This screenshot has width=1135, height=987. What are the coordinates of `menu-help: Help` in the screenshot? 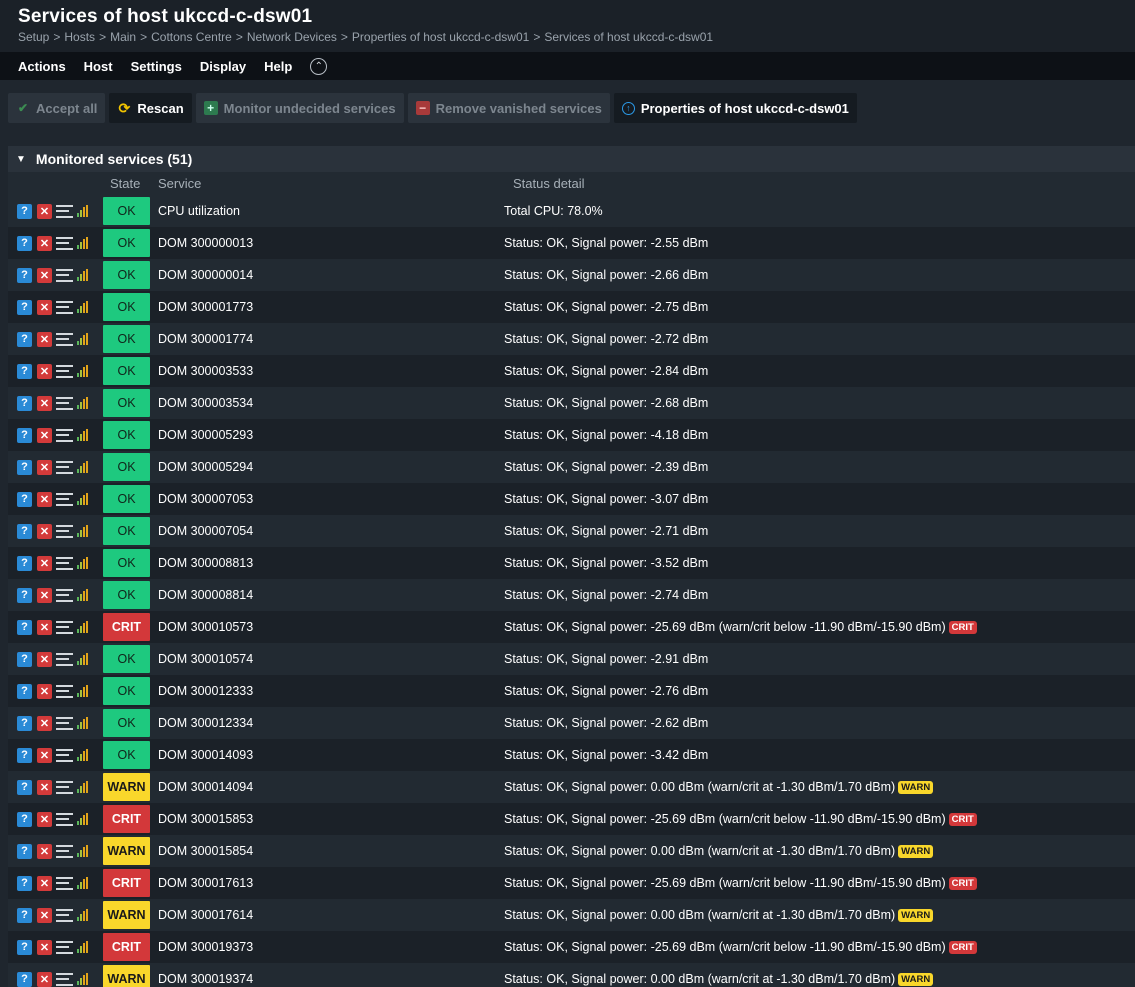 It's located at (278, 66).